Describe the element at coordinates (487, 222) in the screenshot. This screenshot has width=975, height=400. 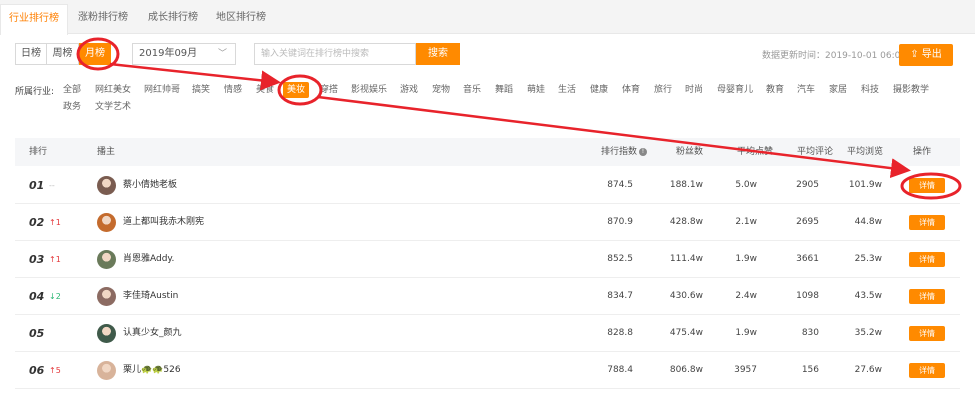
I see `table-row: 02 ↑1 道上都叫我赤木刚宪 870.9 428.8w 2.1w 2695 44.8w 详情` at that location.